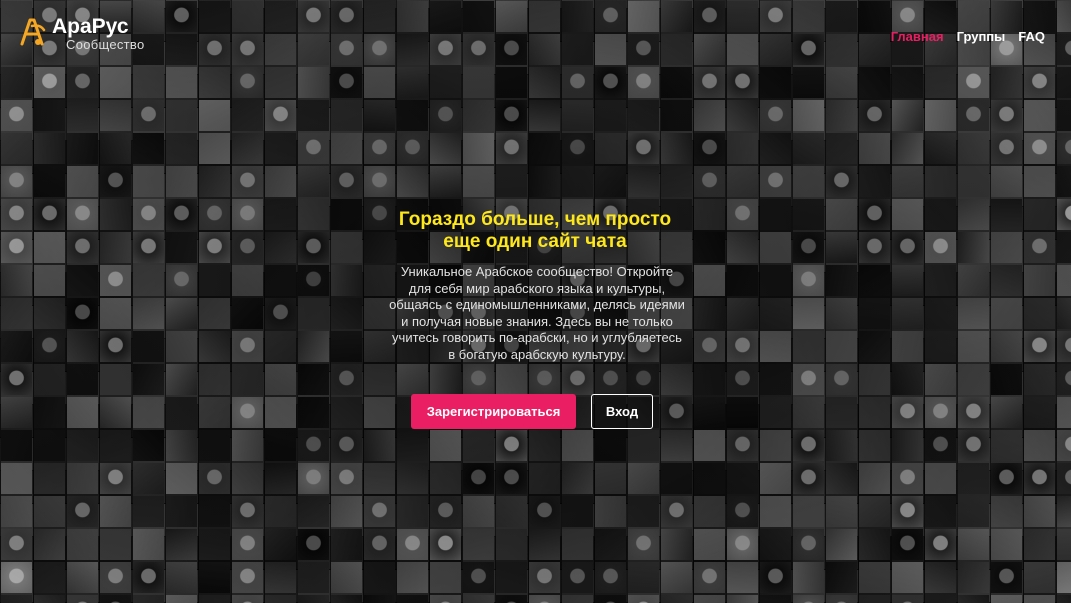 The image size is (1071, 603). Describe the element at coordinates (493, 411) in the screenshot. I see `register-button: Зарегистрироваться` at that location.